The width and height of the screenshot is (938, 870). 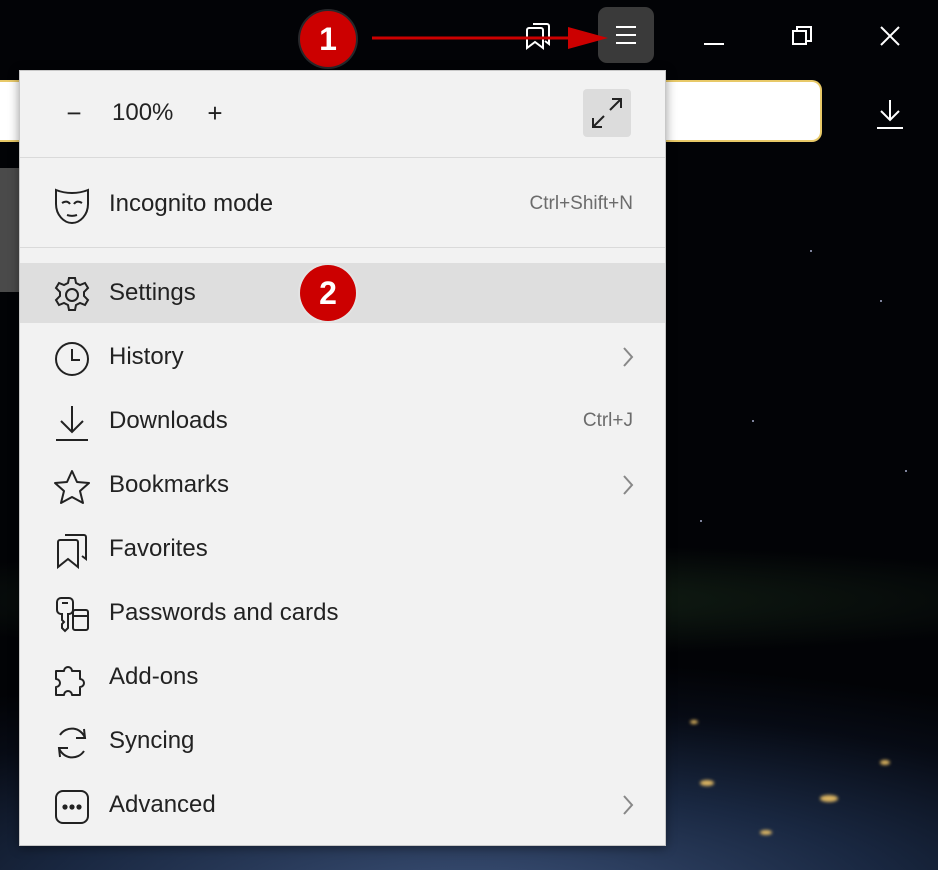 What do you see at coordinates (581, 203) in the screenshot?
I see `shortcut-label: Ctrl+Shift+N` at bounding box center [581, 203].